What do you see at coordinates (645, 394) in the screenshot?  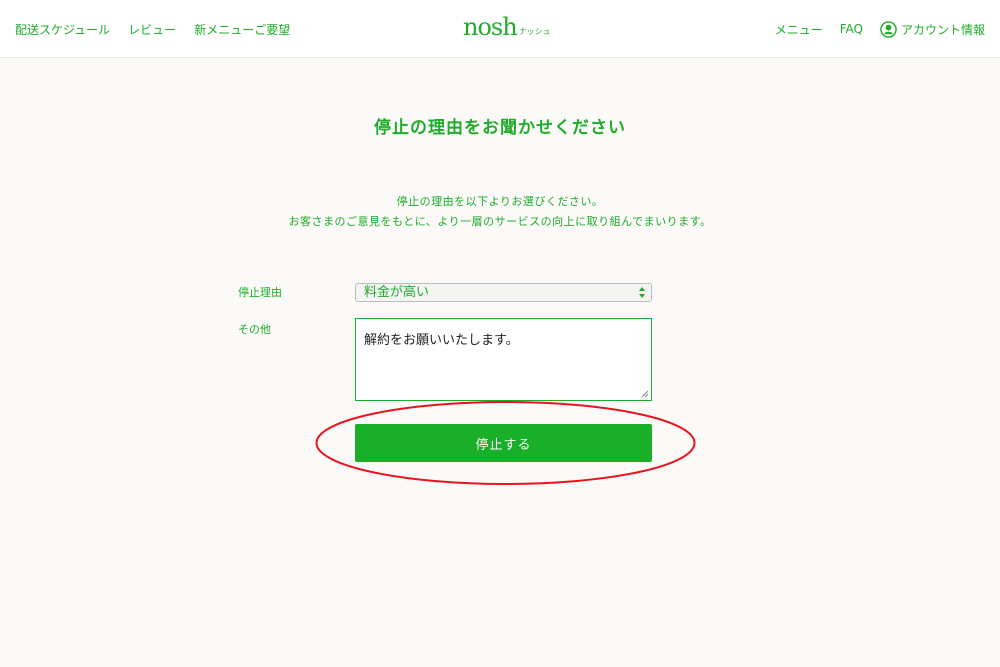 I see `resize-grip-icon` at bounding box center [645, 394].